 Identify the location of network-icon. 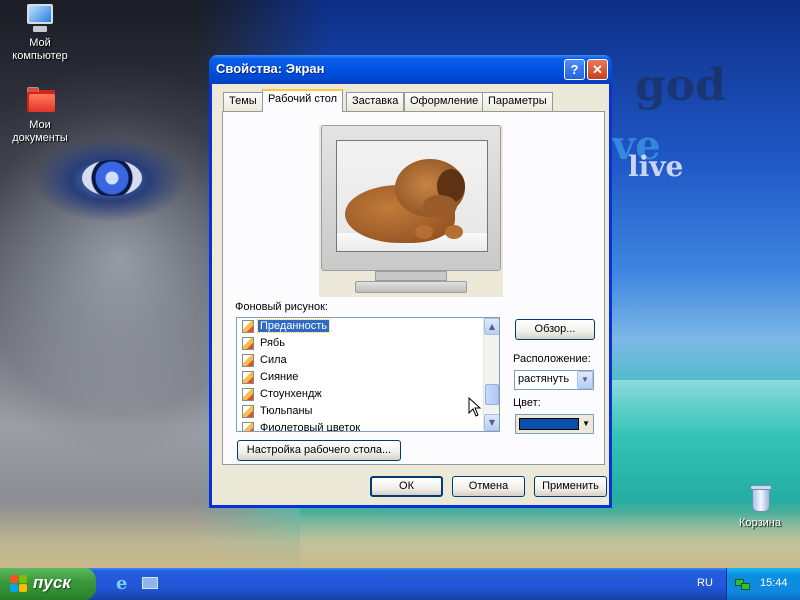
(743, 584).